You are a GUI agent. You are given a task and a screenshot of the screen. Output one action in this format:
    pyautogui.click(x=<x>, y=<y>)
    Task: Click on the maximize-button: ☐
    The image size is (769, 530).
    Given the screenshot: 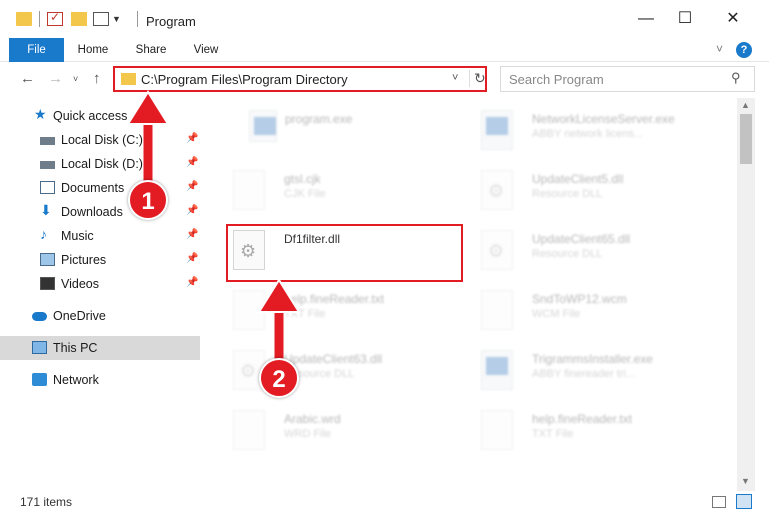 What is the action you would take?
    pyautogui.click(x=685, y=19)
    